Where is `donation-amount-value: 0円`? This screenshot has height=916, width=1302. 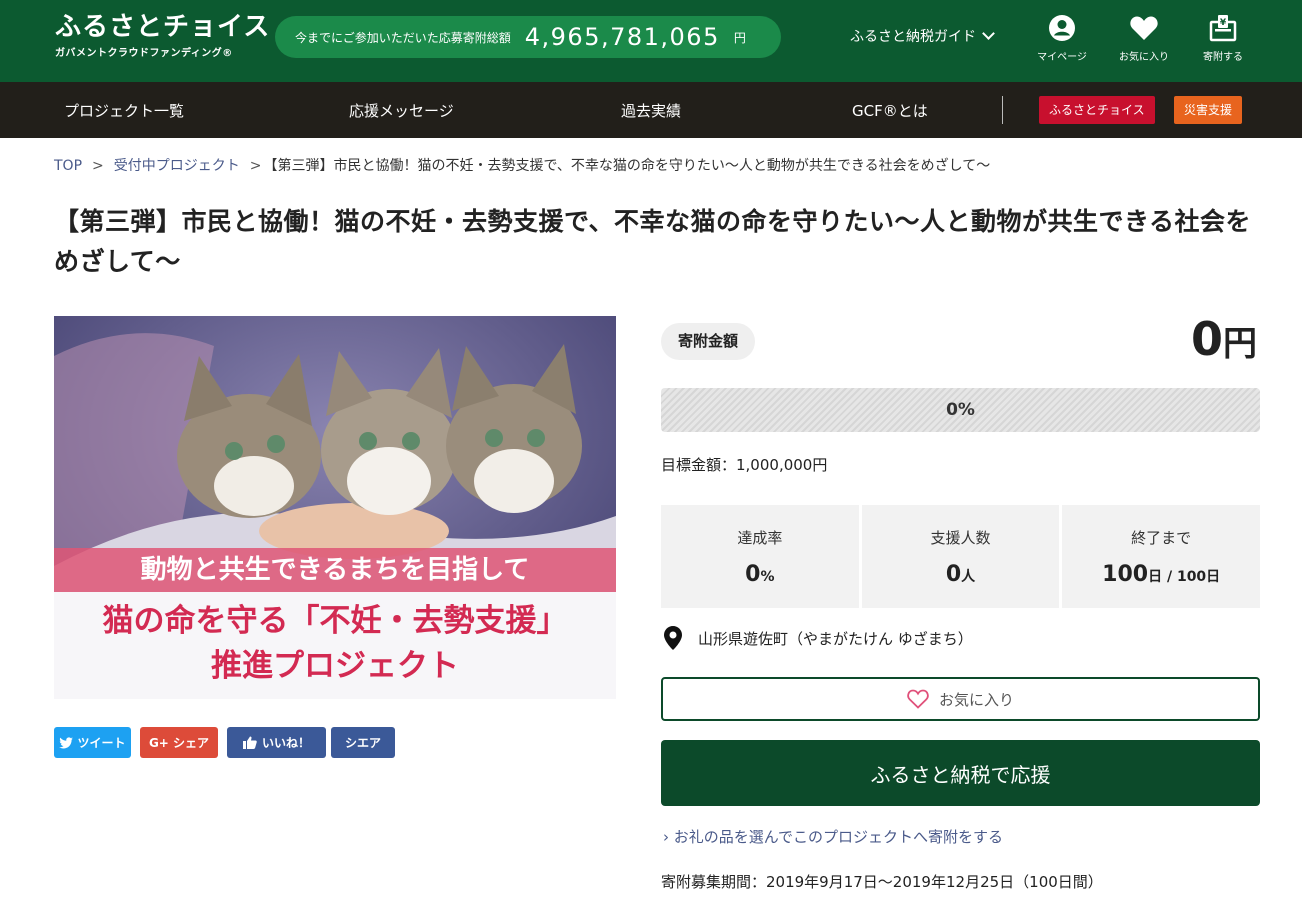 donation-amount-value: 0円 is located at coordinates (1224, 339).